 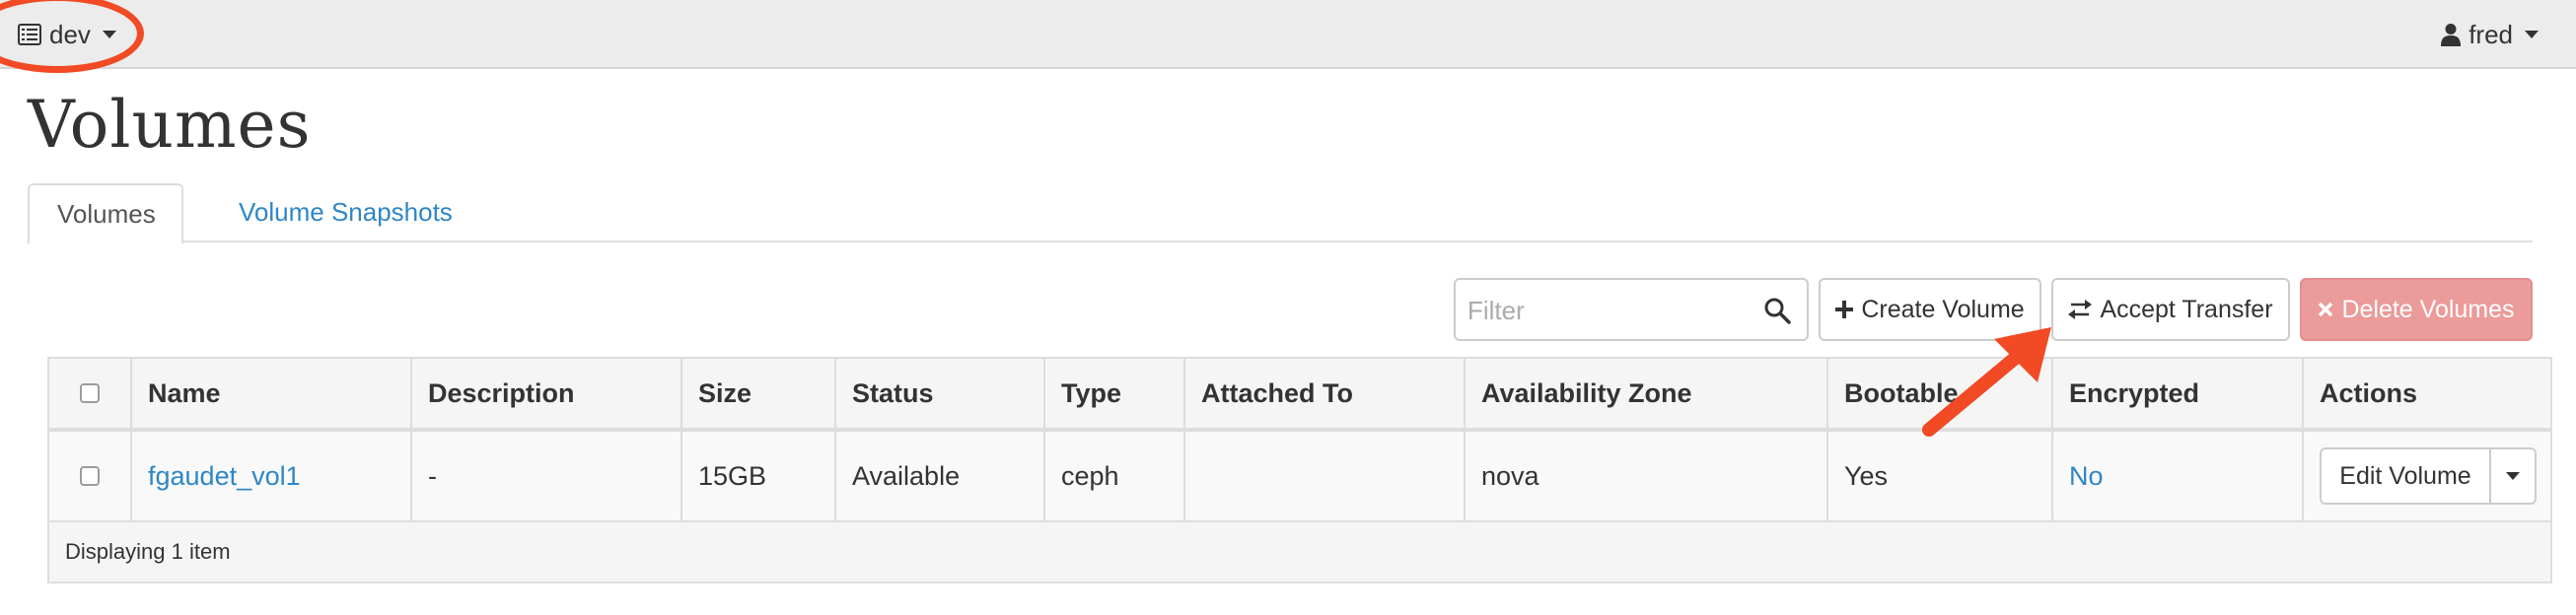 I want to click on row-actions-group: Edit Volume, so click(x=2428, y=476).